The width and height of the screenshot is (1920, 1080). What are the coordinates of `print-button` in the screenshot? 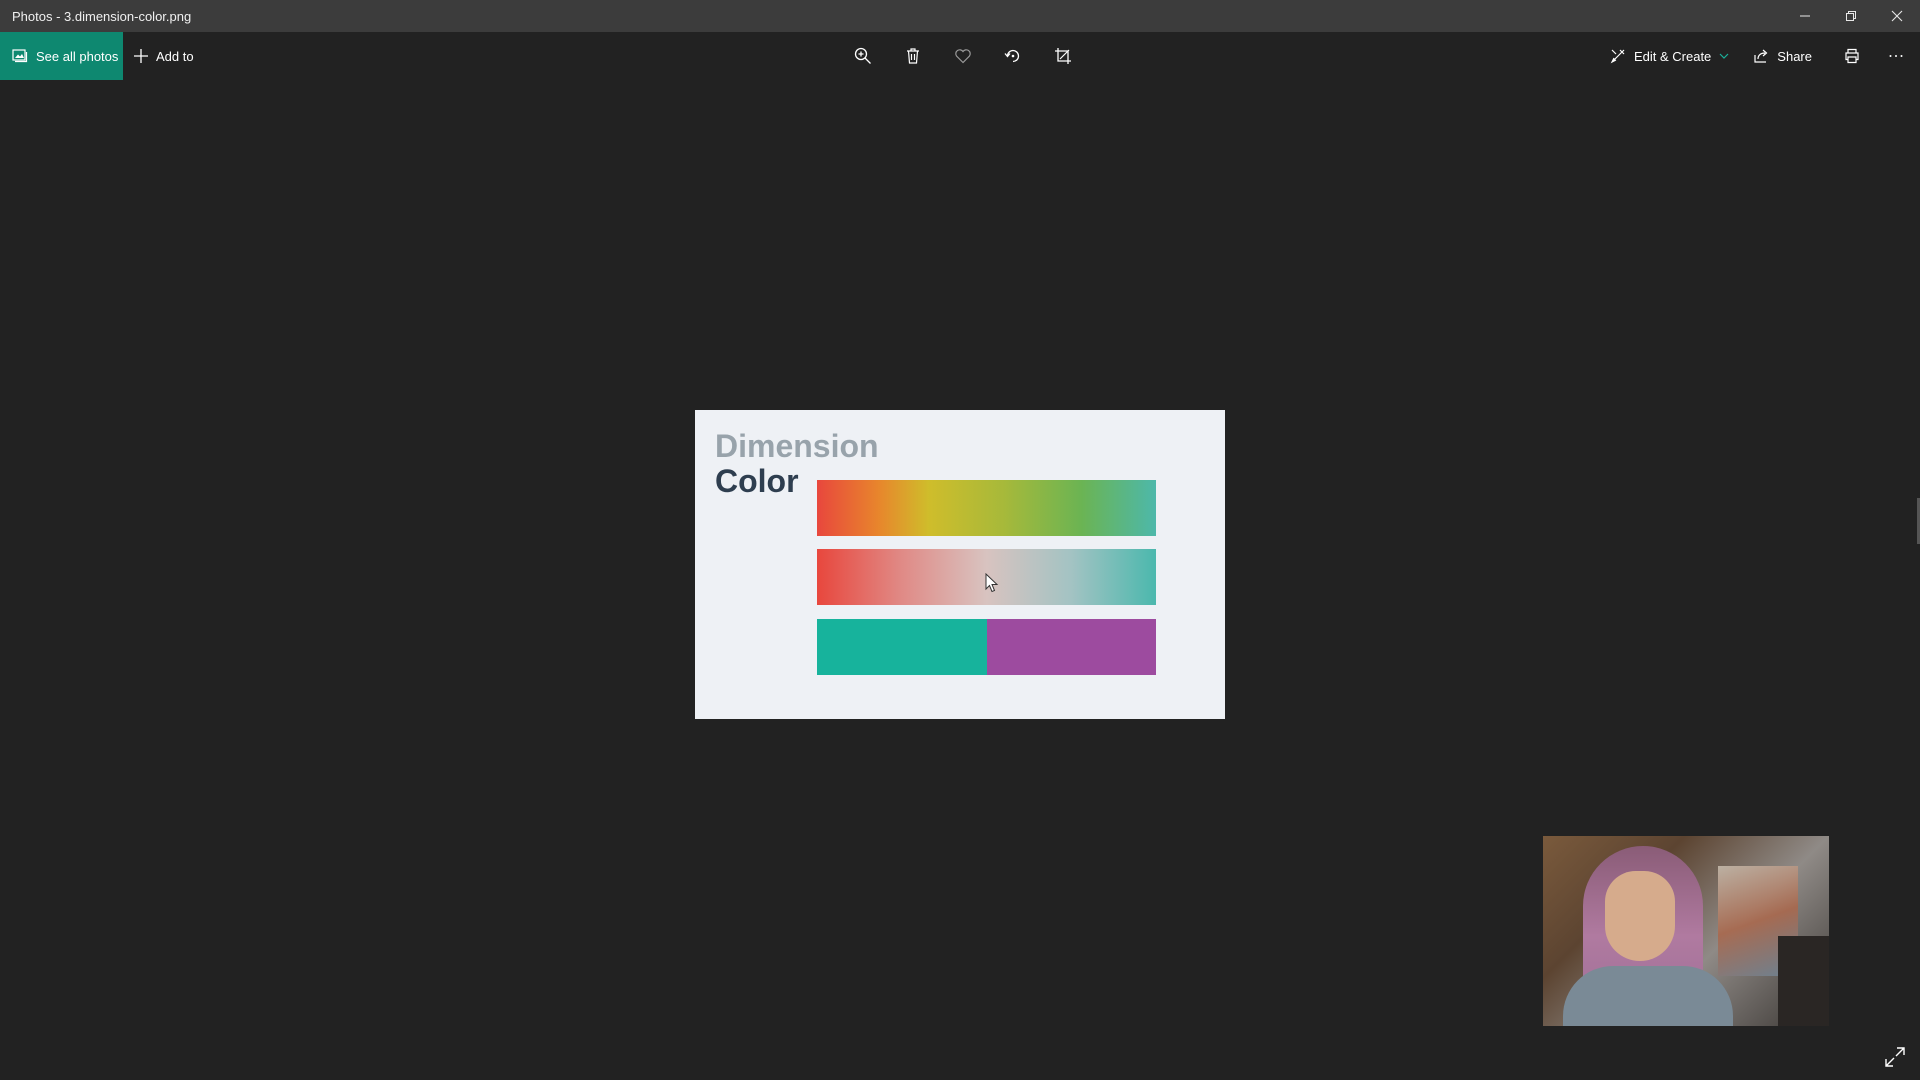 It's located at (1852, 56).